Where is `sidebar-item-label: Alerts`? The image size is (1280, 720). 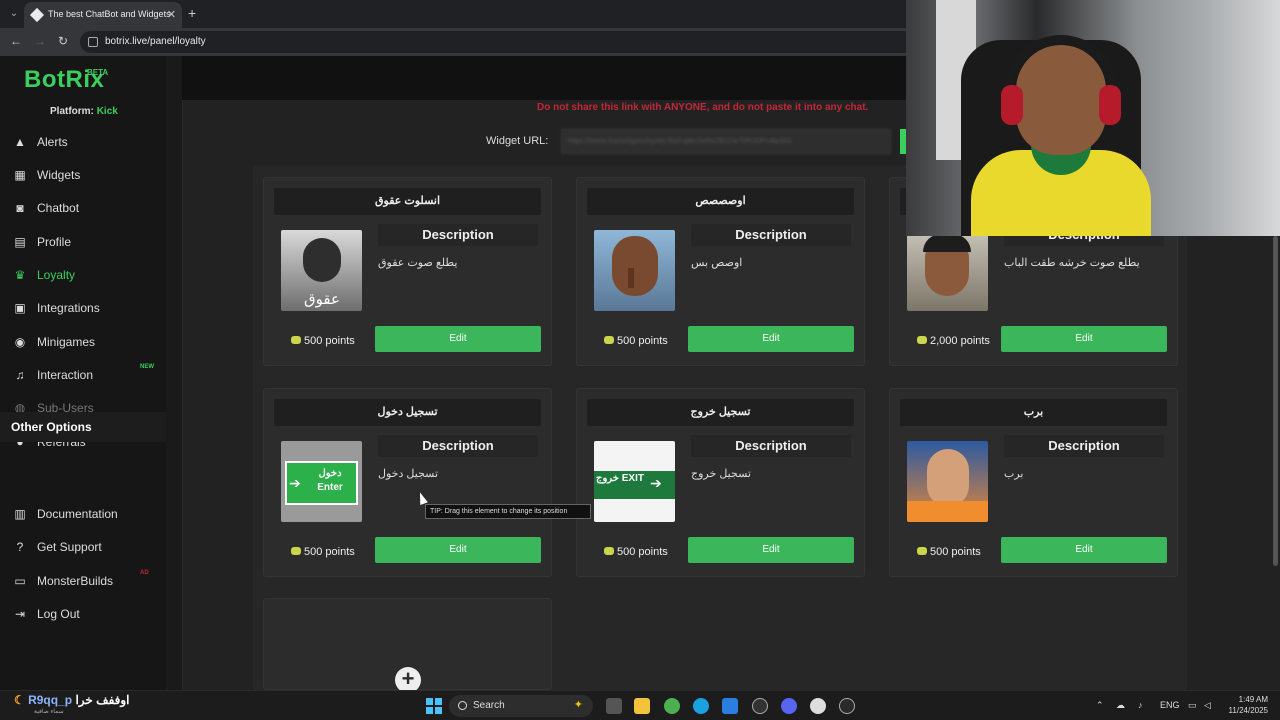
sidebar-item-label: Alerts is located at coordinates (52, 142).